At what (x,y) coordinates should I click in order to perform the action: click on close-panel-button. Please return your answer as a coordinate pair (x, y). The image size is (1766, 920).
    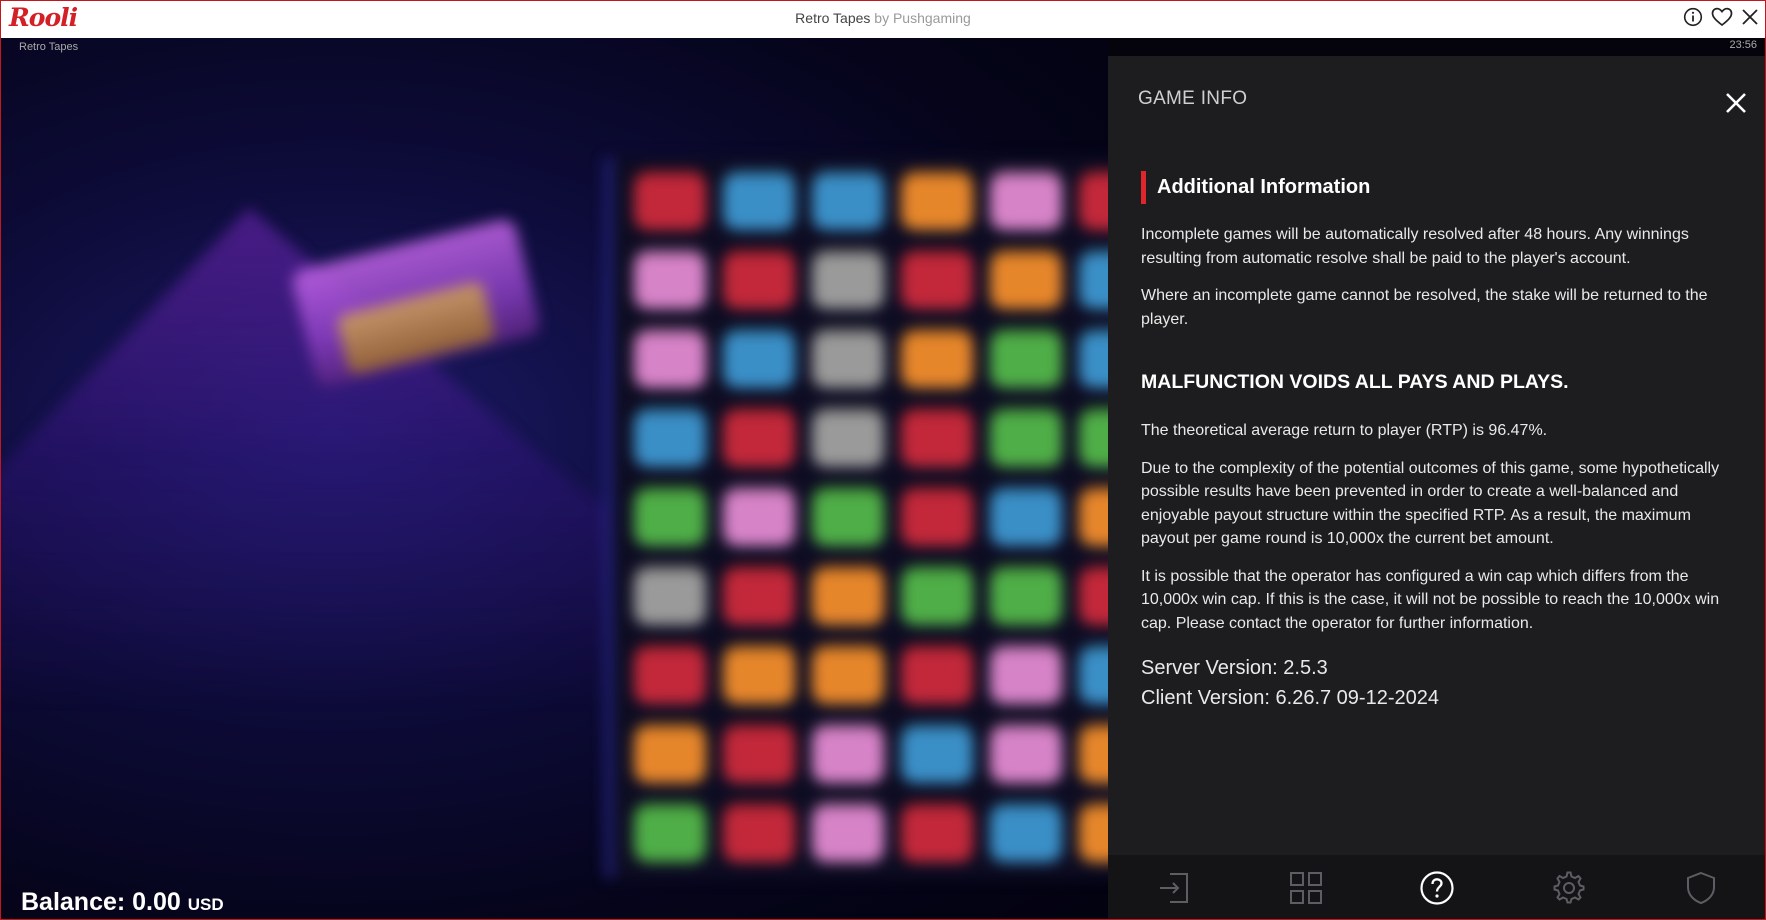
    Looking at the image, I should click on (1736, 105).